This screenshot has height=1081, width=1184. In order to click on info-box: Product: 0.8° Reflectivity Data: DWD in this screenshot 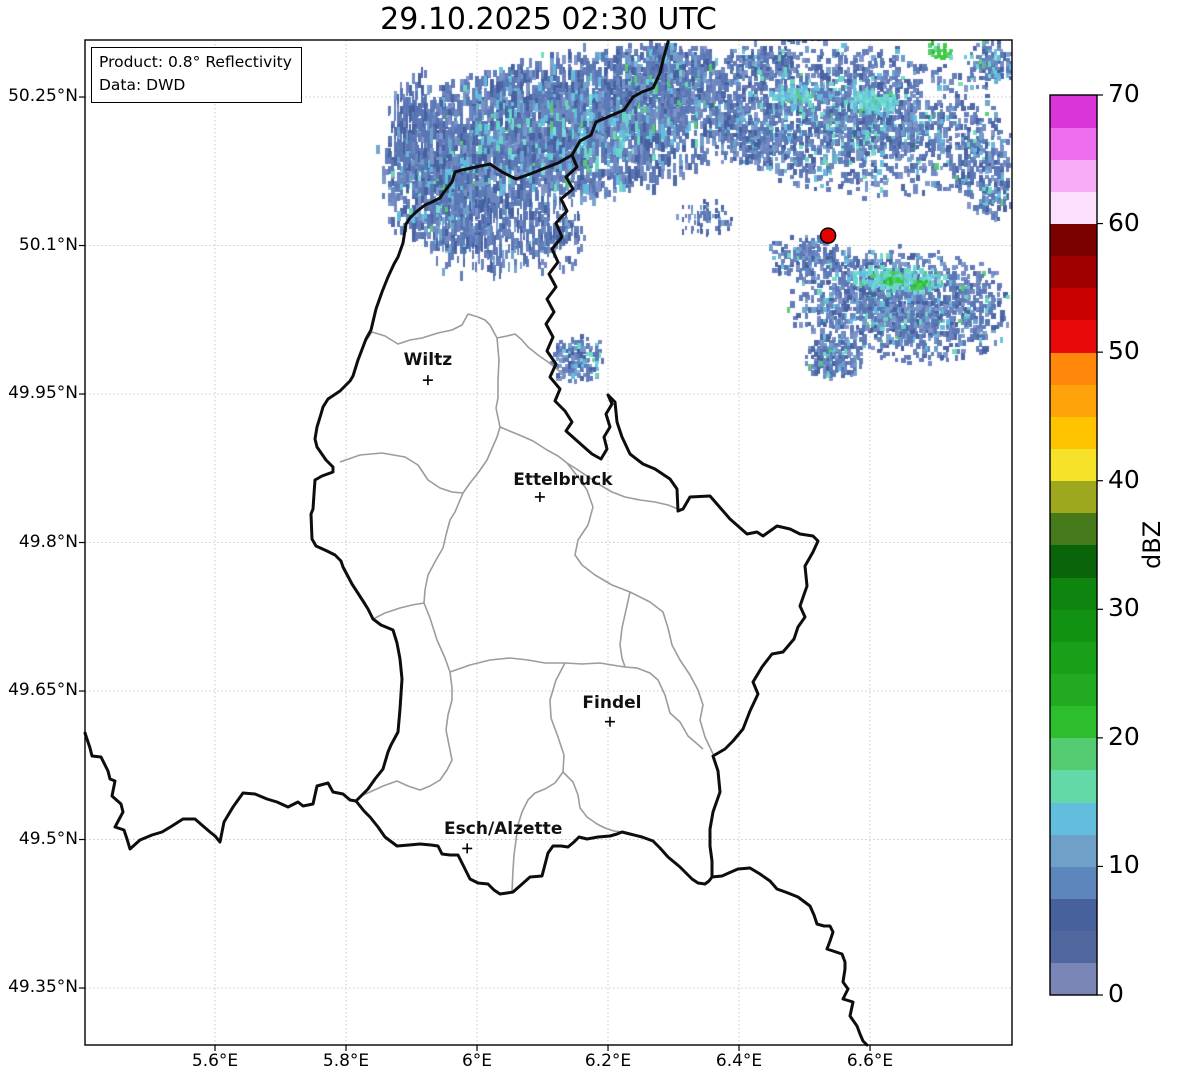, I will do `click(196, 75)`.